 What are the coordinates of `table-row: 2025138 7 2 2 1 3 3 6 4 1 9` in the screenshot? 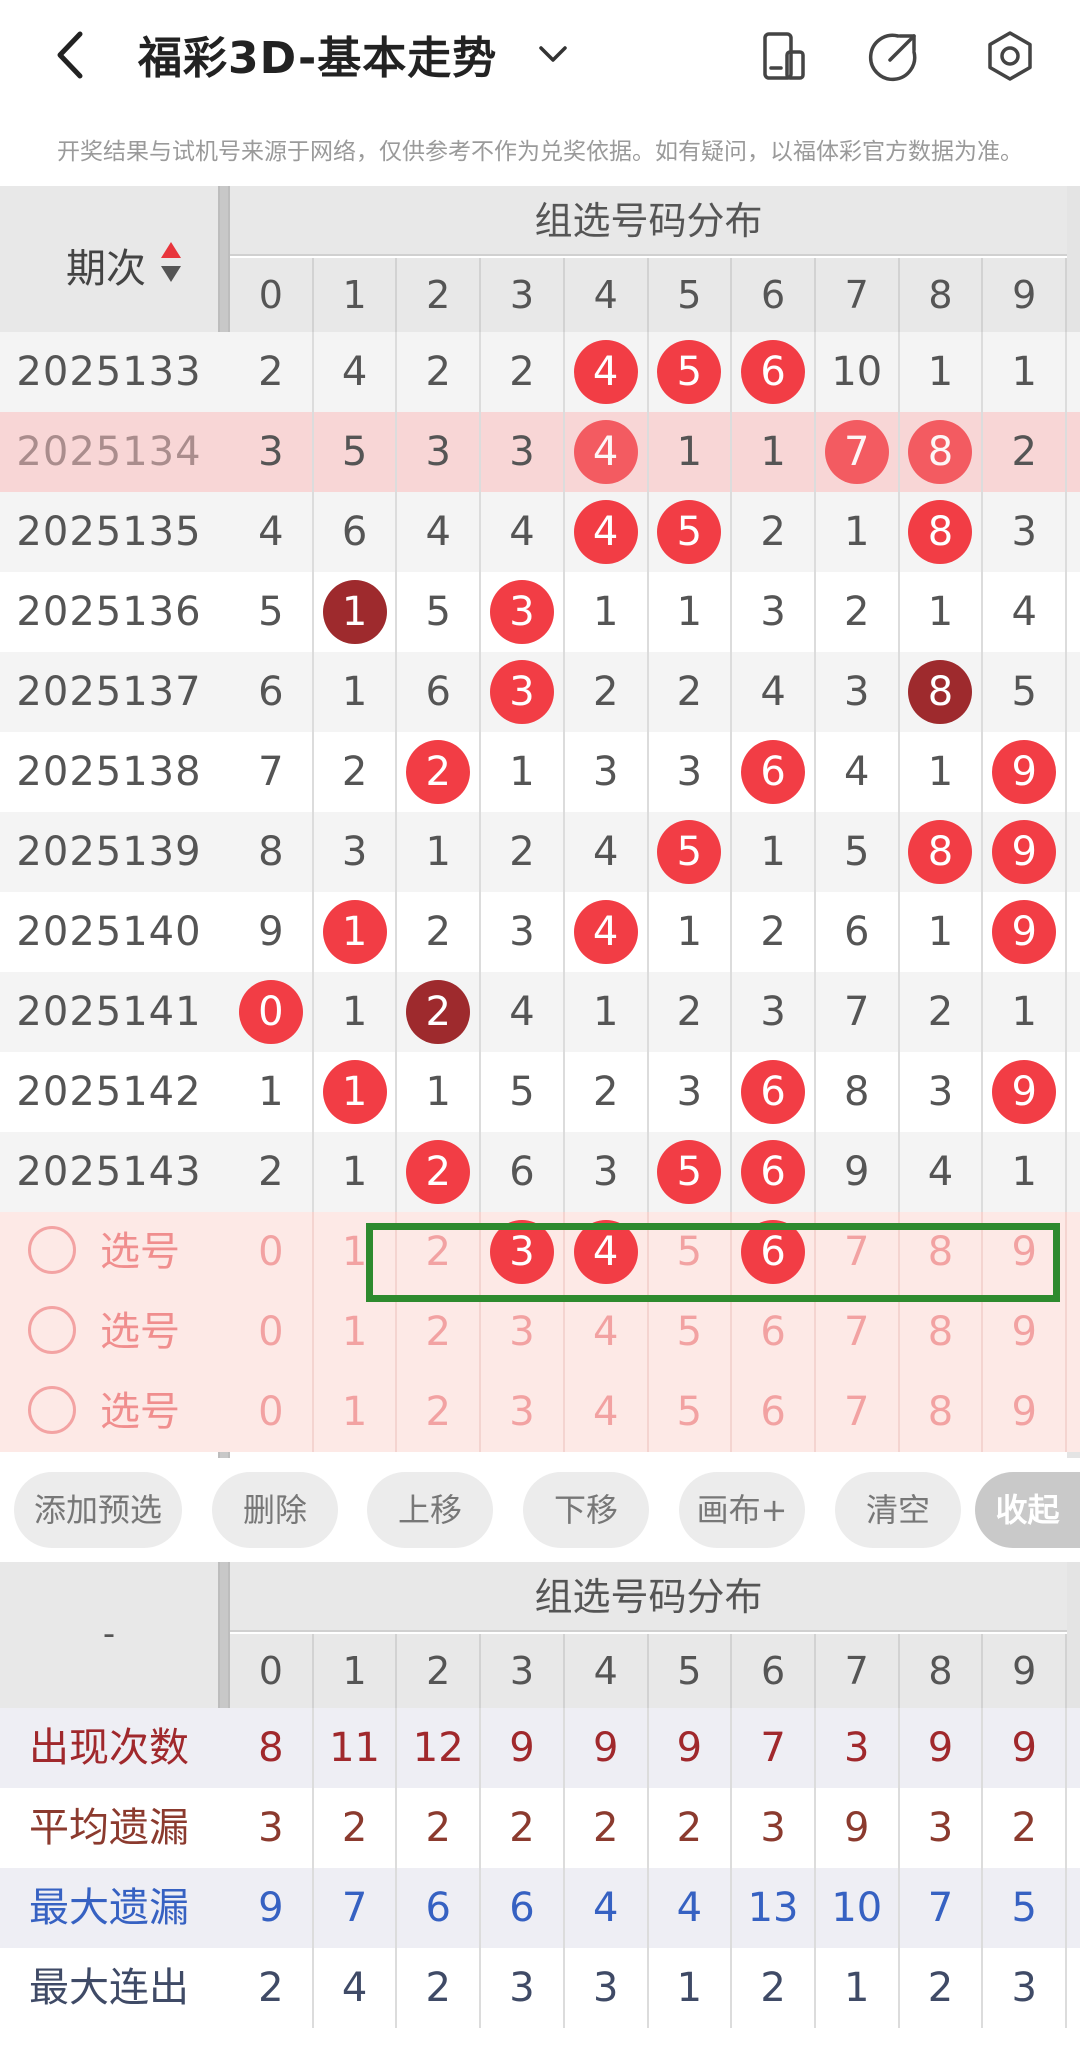 It's located at (540, 772).